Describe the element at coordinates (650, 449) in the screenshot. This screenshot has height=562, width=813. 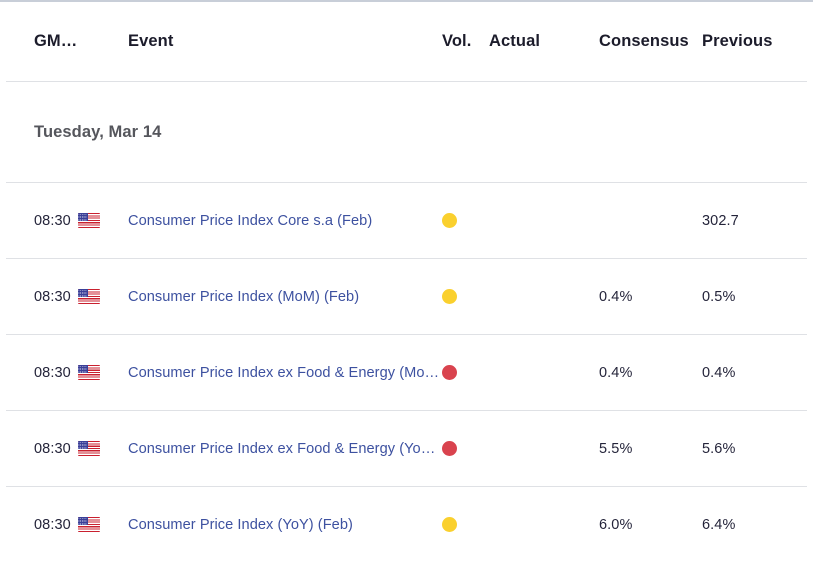
I see `cell-consensus: 5.5%` at that location.